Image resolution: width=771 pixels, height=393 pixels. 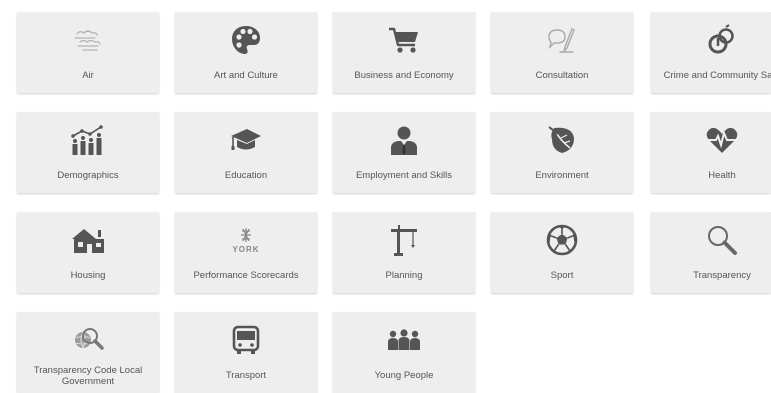 I want to click on tile-label: Transport, so click(x=246, y=375).